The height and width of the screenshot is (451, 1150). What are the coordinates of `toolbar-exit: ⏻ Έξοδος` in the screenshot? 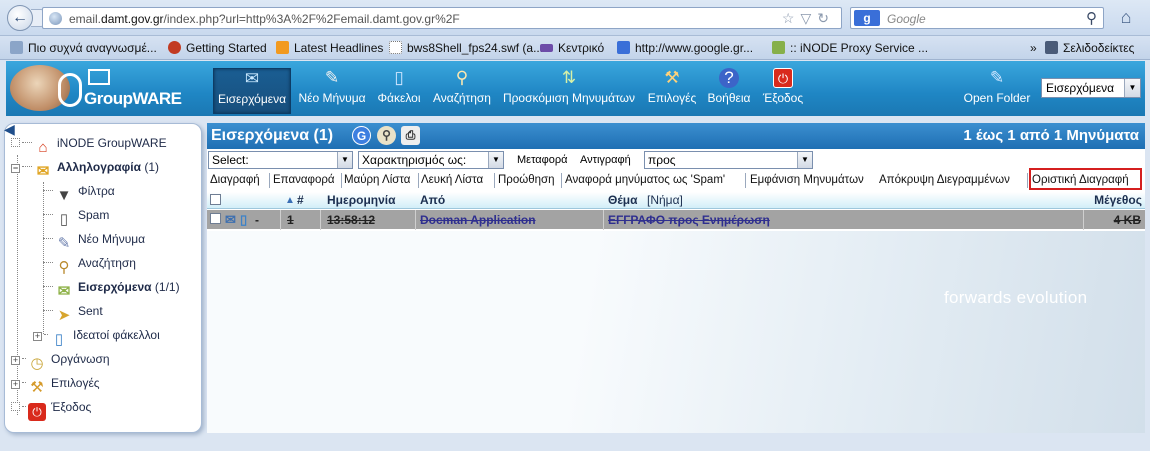 It's located at (783, 91).